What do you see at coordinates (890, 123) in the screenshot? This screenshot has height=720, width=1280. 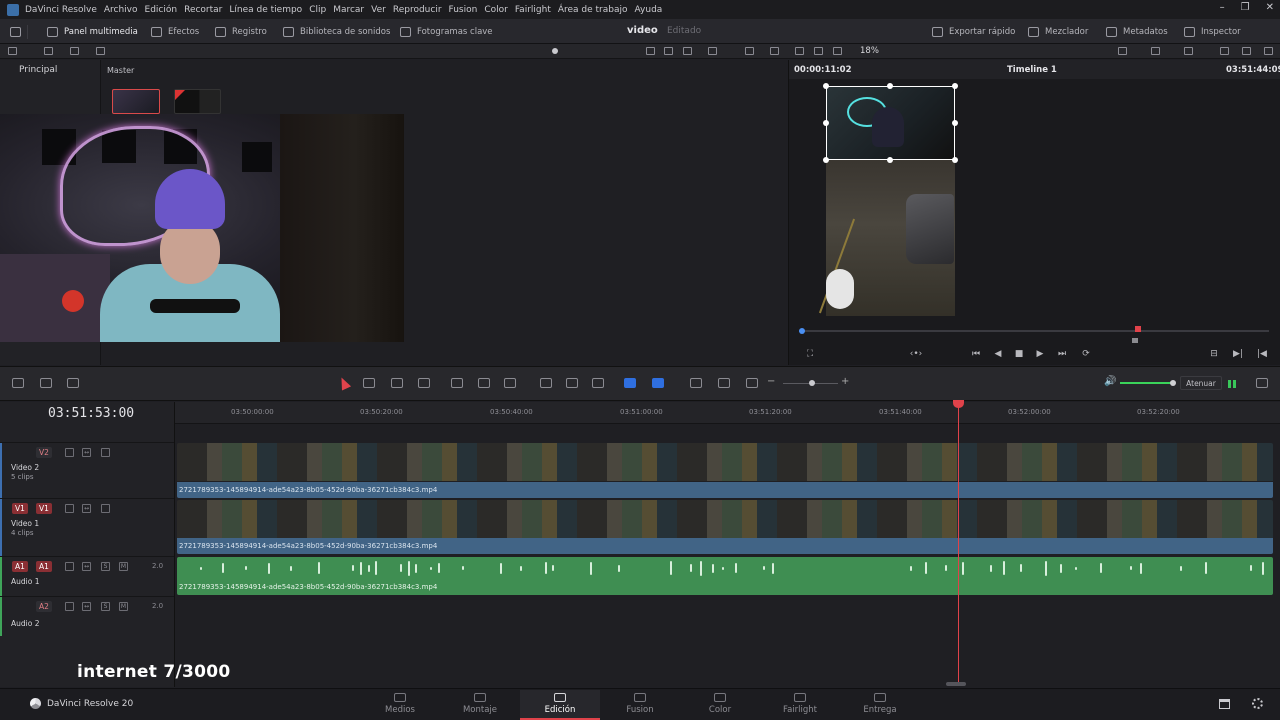 I see `pip-overlay` at bounding box center [890, 123].